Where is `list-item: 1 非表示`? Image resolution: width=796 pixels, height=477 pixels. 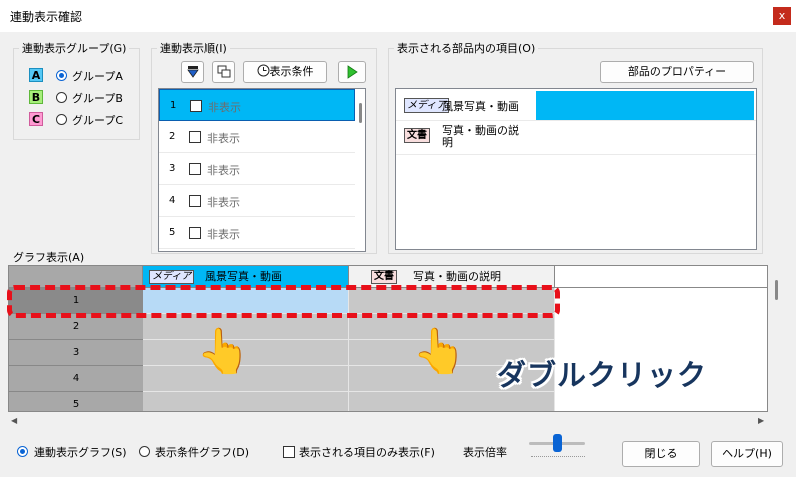
list-item: 1 非表示 is located at coordinates (257, 105).